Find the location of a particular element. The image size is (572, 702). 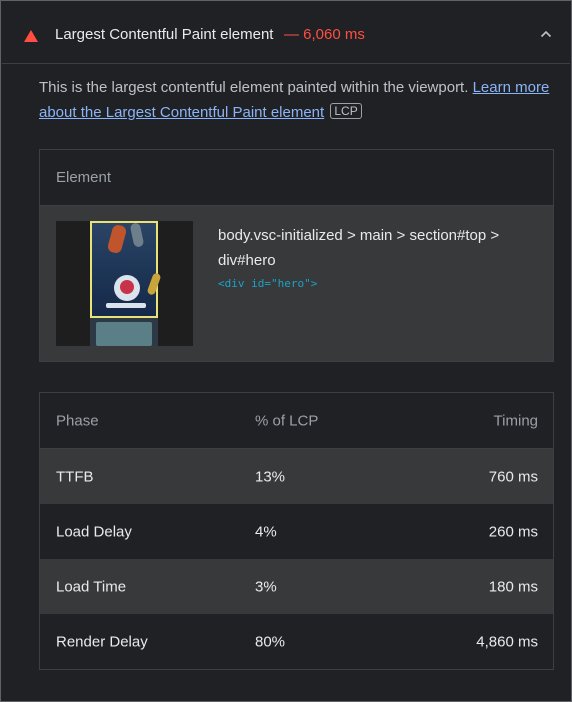

column-header-timing: Timing is located at coordinates (515, 420).